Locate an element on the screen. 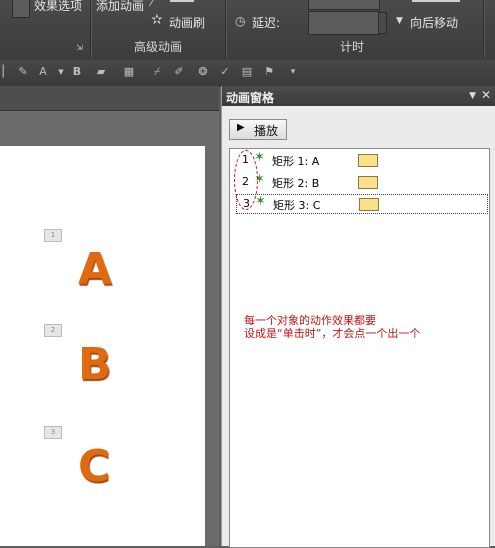  pane-options-icon: ▼ is located at coordinates (472, 96).